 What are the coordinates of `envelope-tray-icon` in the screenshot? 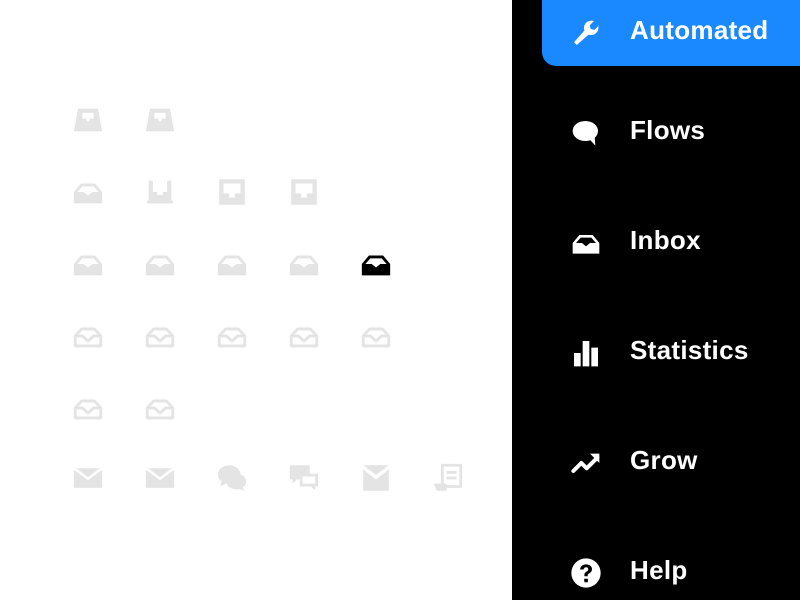 It's located at (376, 478).